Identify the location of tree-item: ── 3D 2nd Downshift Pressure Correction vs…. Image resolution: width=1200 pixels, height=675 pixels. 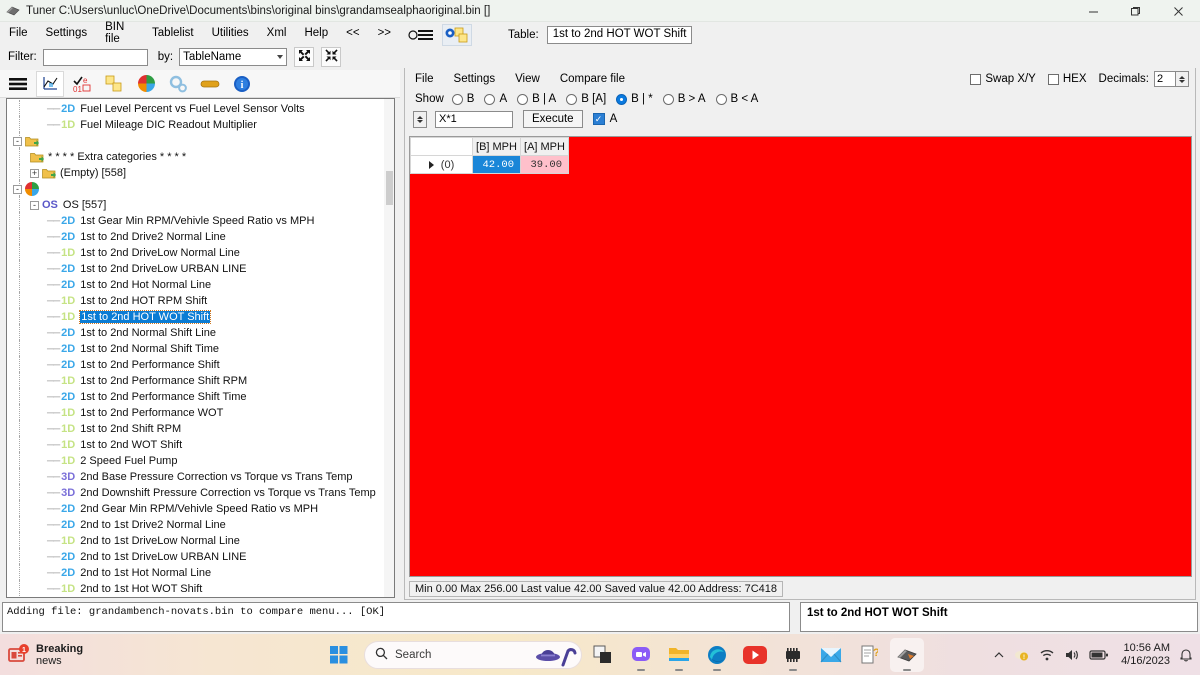
(200, 492).